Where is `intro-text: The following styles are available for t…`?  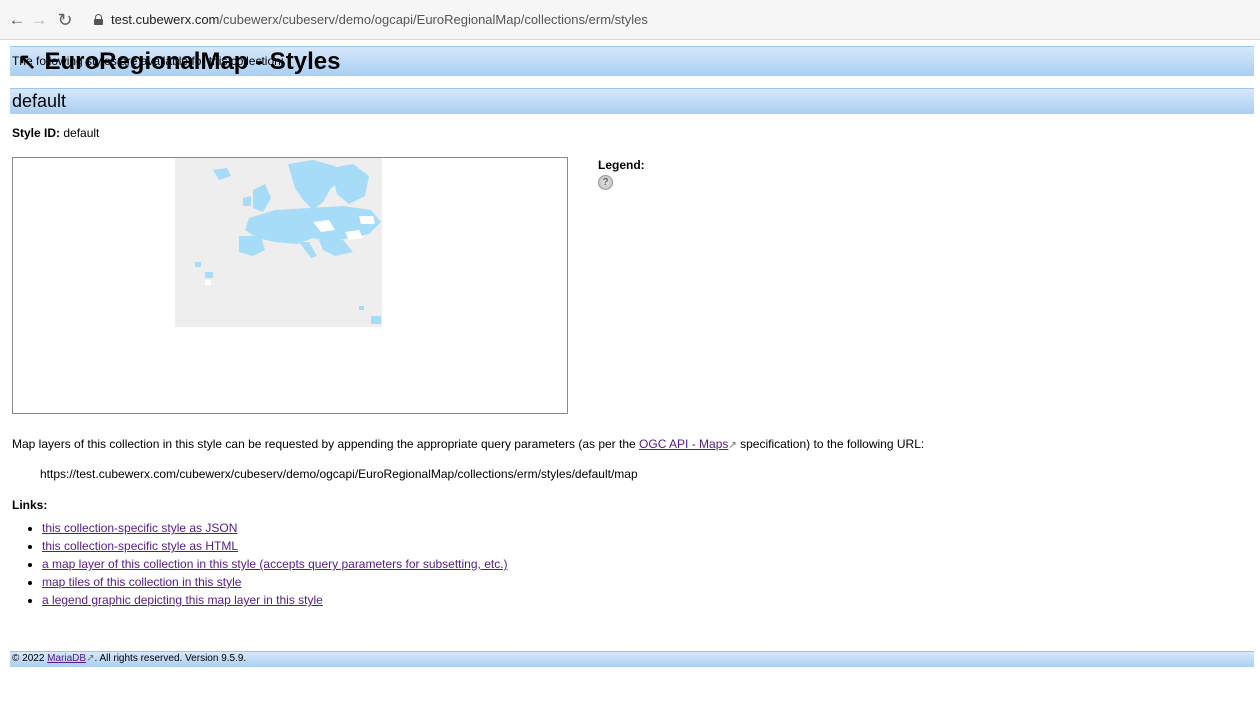 intro-text: The following styles are available for t… is located at coordinates (148, 61).